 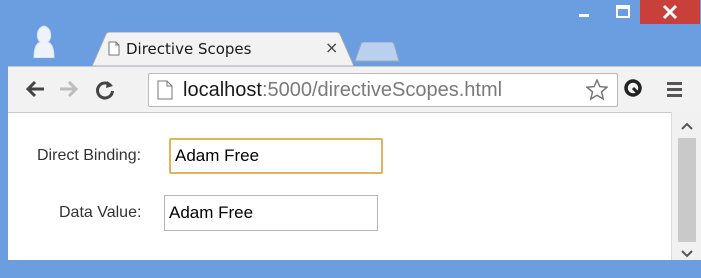 I want to click on back-arrow-icon, so click(x=35, y=91).